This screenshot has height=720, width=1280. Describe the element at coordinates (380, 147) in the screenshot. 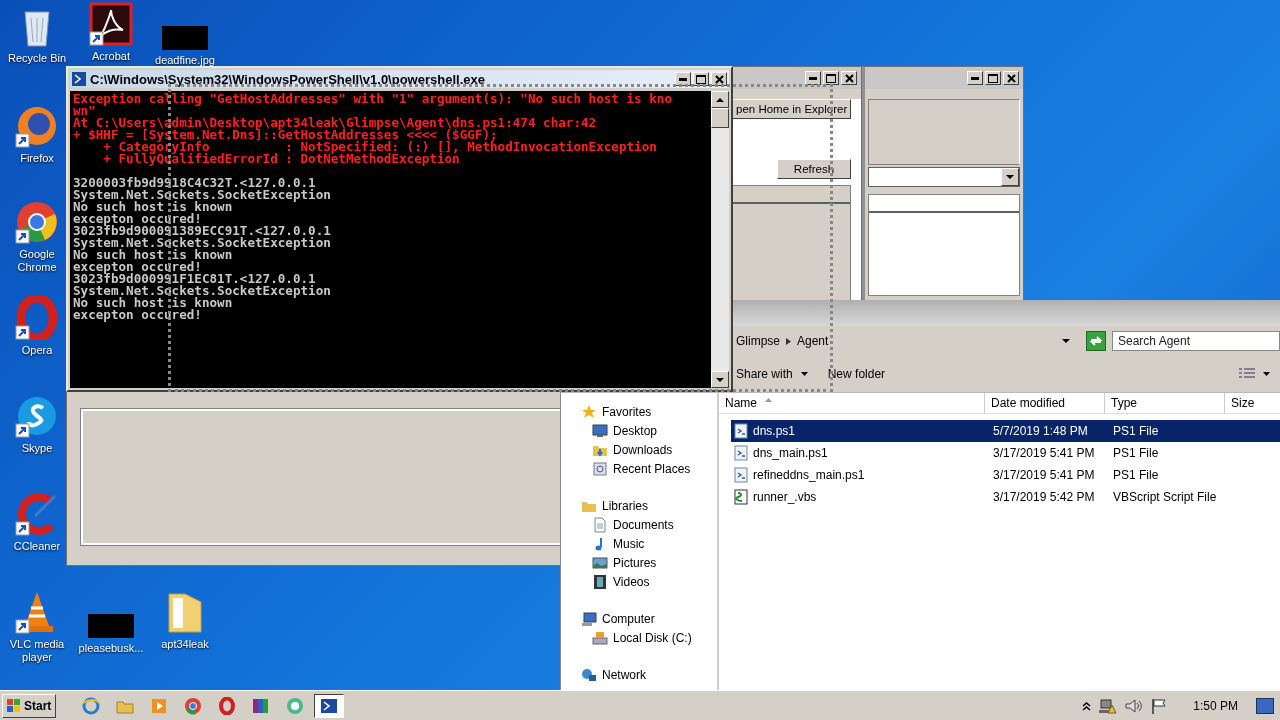

I see `console-line: + CategoryInfo : NotSpecified: (:) [], MethodInvocationException` at that location.